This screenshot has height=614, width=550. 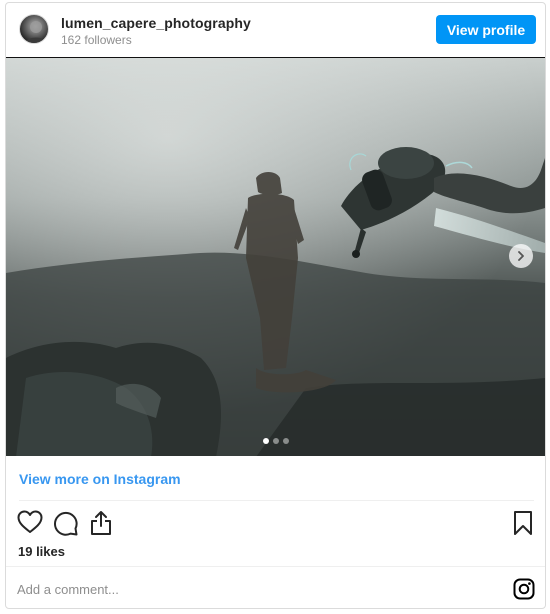 What do you see at coordinates (156, 23) in the screenshot?
I see `username: lumen_capere_photography` at bounding box center [156, 23].